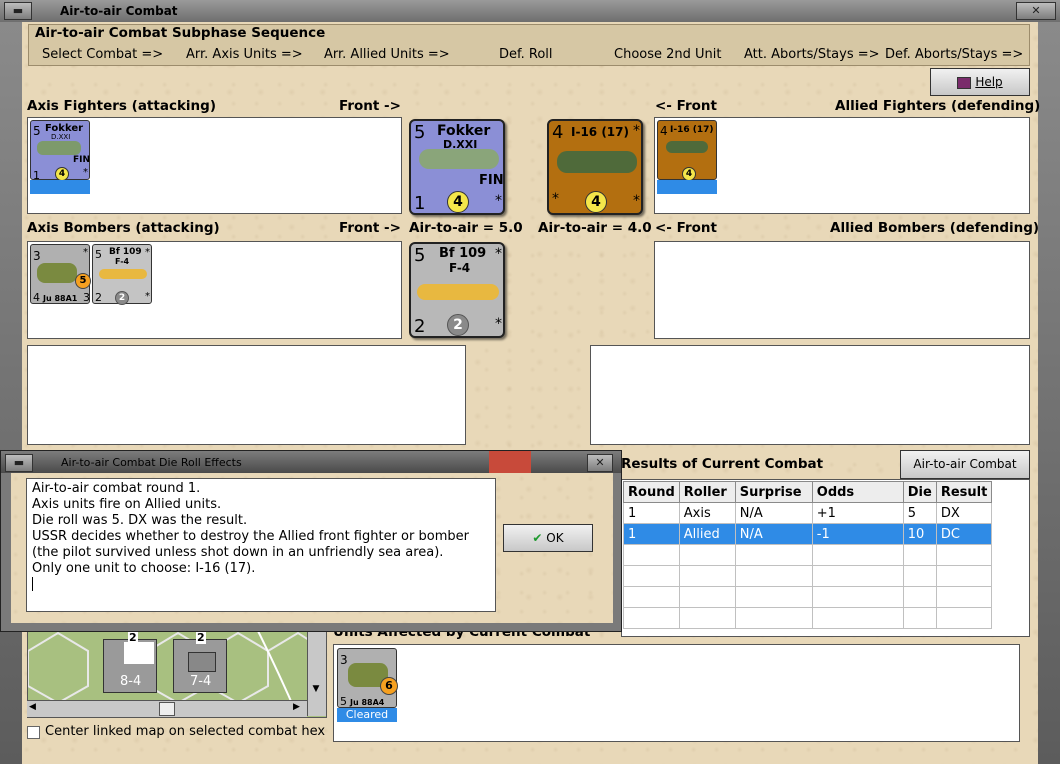  What do you see at coordinates (33, 732) in the screenshot?
I see `center-map-checkbox` at bounding box center [33, 732].